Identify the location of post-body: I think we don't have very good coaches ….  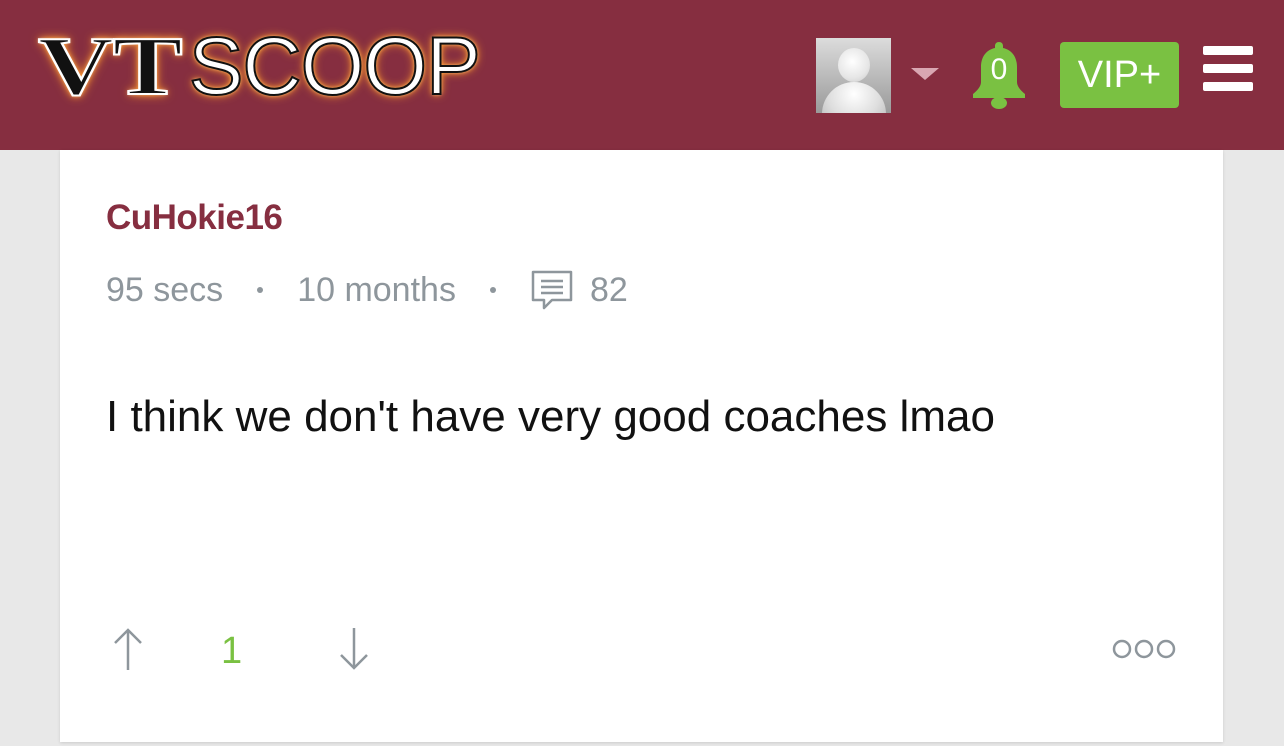
(550, 416).